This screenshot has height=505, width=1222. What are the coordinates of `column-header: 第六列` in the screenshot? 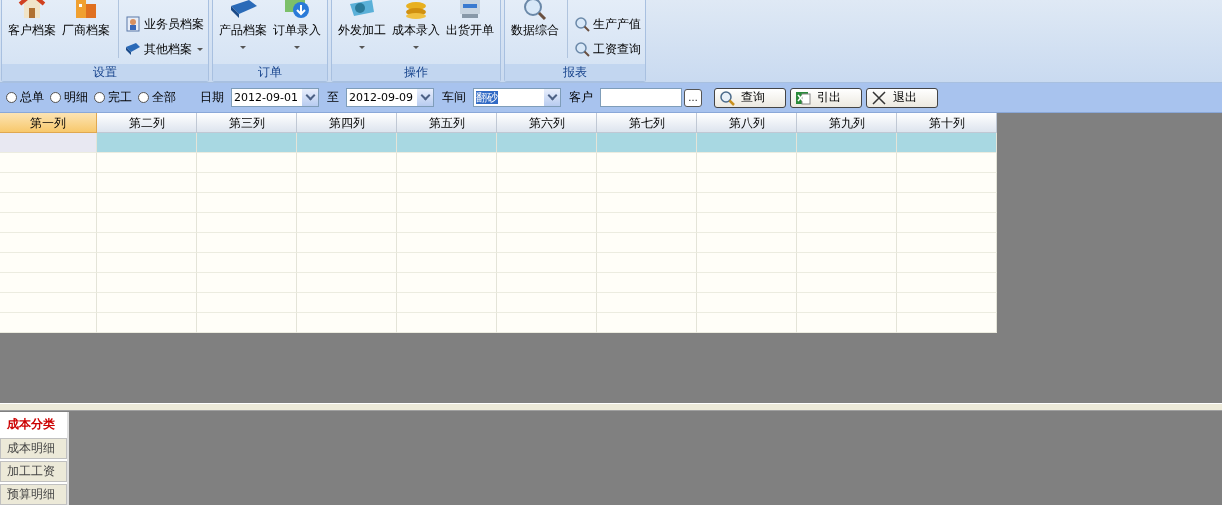 It's located at (547, 123).